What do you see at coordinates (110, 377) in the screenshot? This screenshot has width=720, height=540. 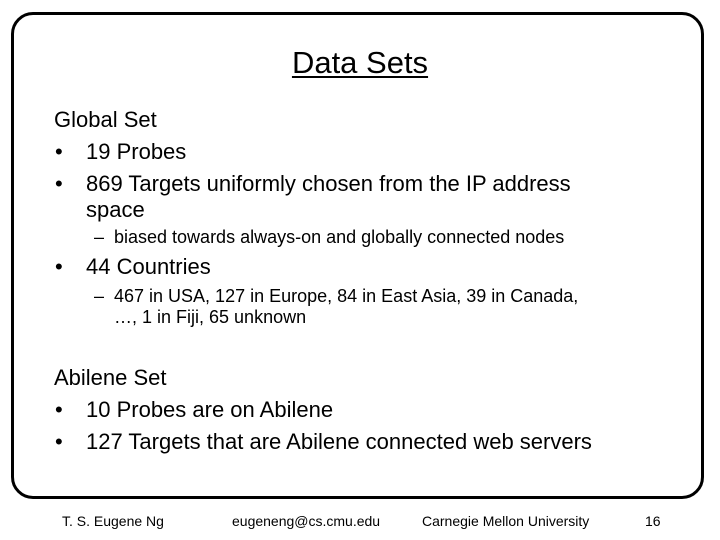 I see `abilene-set-heading: Abilene Set` at bounding box center [110, 377].